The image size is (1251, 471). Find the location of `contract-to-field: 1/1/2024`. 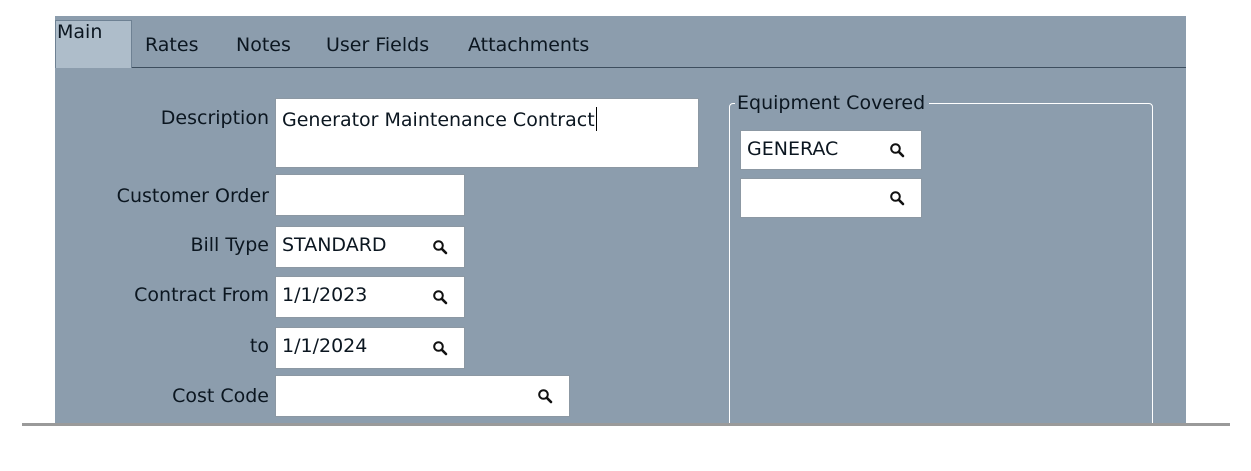

contract-to-field: 1/1/2024 is located at coordinates (370, 348).